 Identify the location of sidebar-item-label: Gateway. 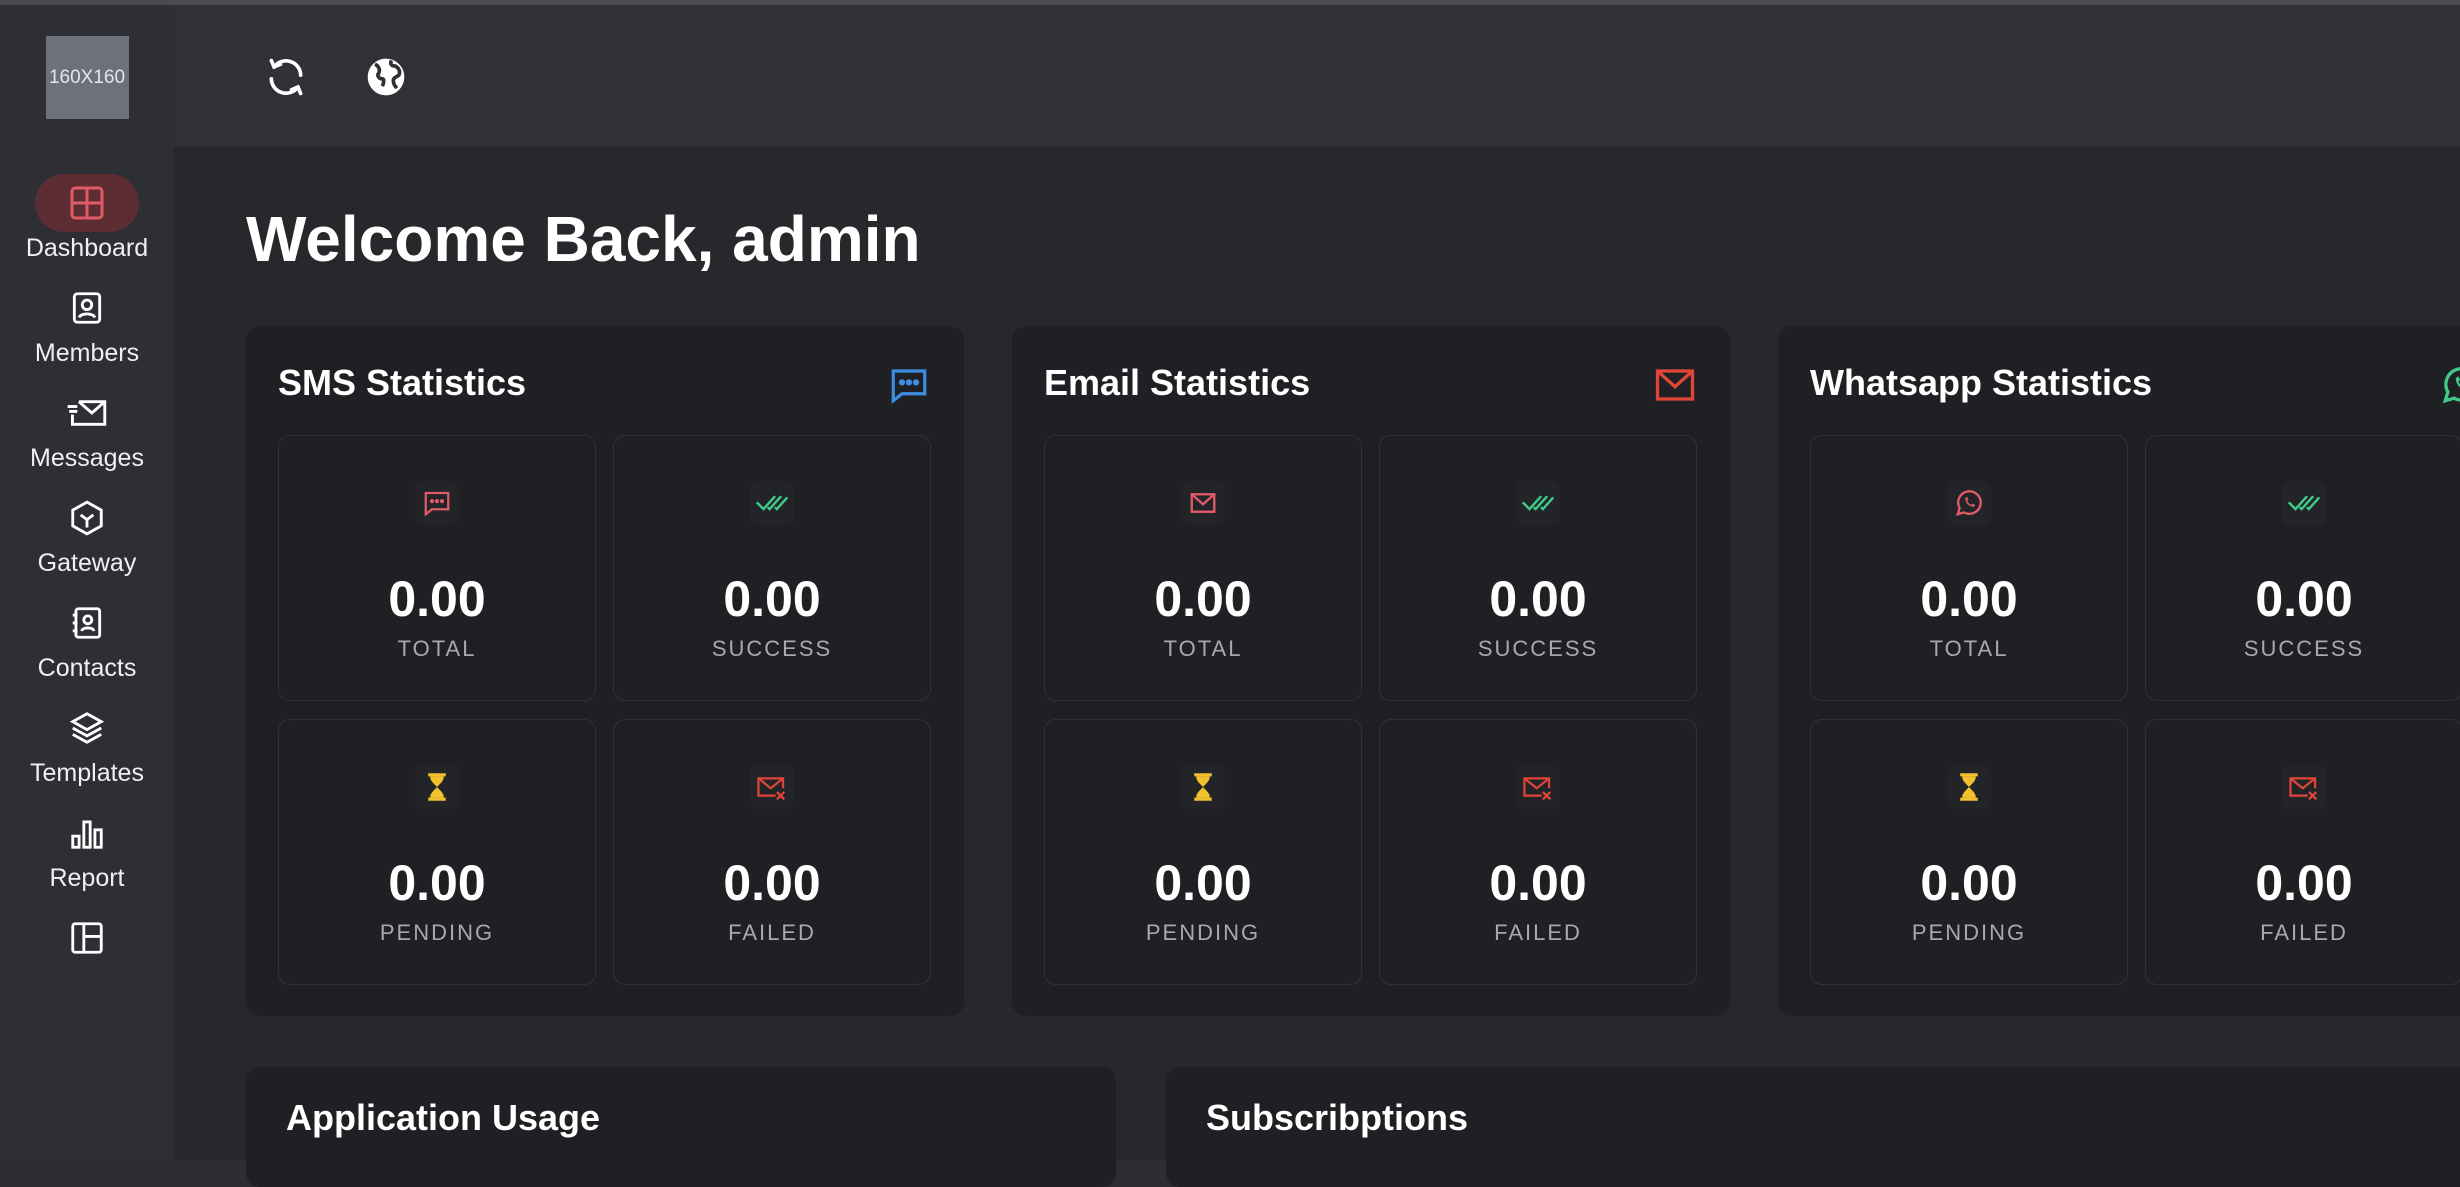
(87, 563).